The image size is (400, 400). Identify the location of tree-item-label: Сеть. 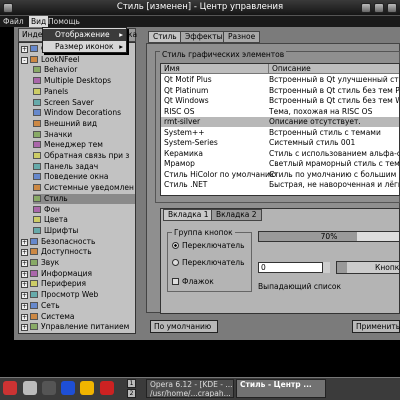
(50, 305).